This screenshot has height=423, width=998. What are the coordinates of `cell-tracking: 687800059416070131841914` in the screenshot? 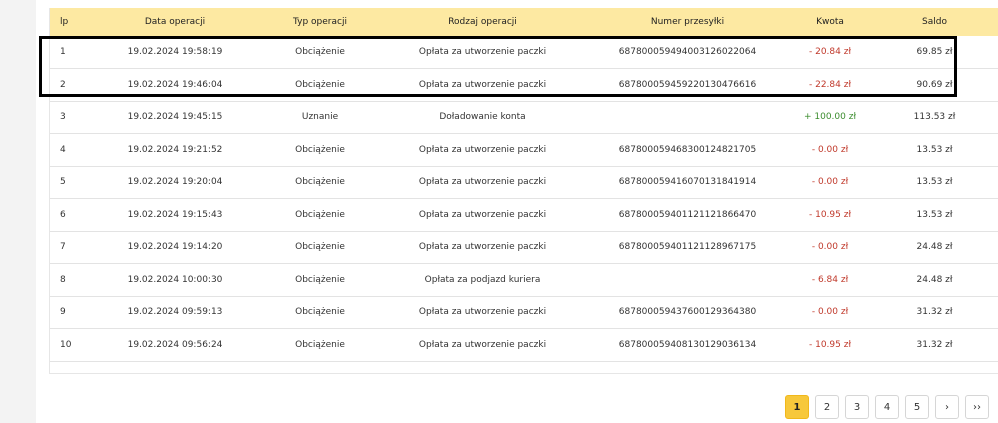 It's located at (687, 182).